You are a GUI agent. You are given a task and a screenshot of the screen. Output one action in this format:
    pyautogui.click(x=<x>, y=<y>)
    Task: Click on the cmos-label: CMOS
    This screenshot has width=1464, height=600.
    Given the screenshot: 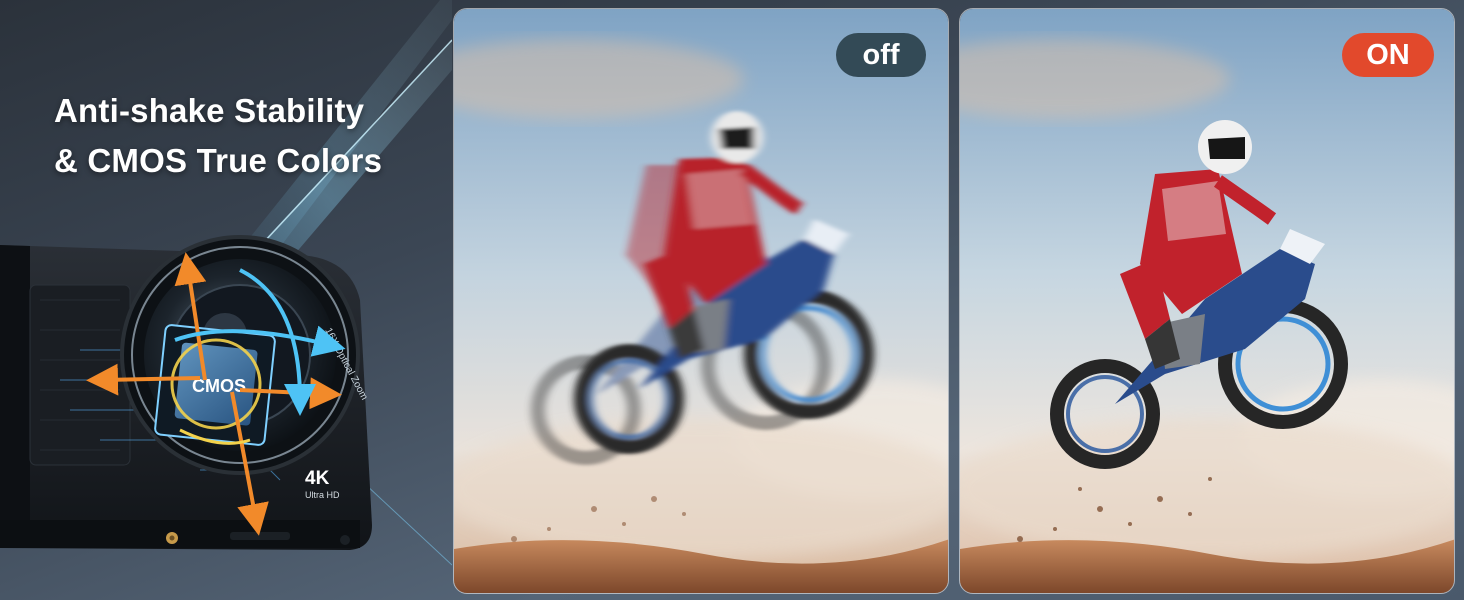 What is the action you would take?
    pyautogui.click(x=219, y=386)
    